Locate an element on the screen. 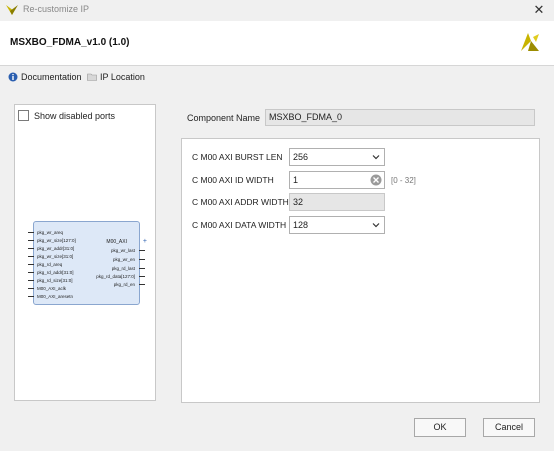 Image resolution: width=554 pixels, height=451 pixels. id-width-input: 1 is located at coordinates (337, 180).